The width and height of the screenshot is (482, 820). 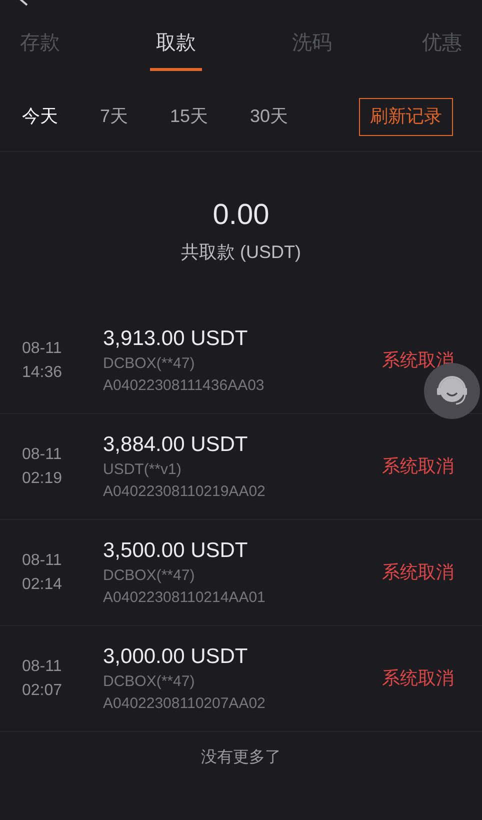 I want to click on record-time: 14:36, so click(x=43, y=372).